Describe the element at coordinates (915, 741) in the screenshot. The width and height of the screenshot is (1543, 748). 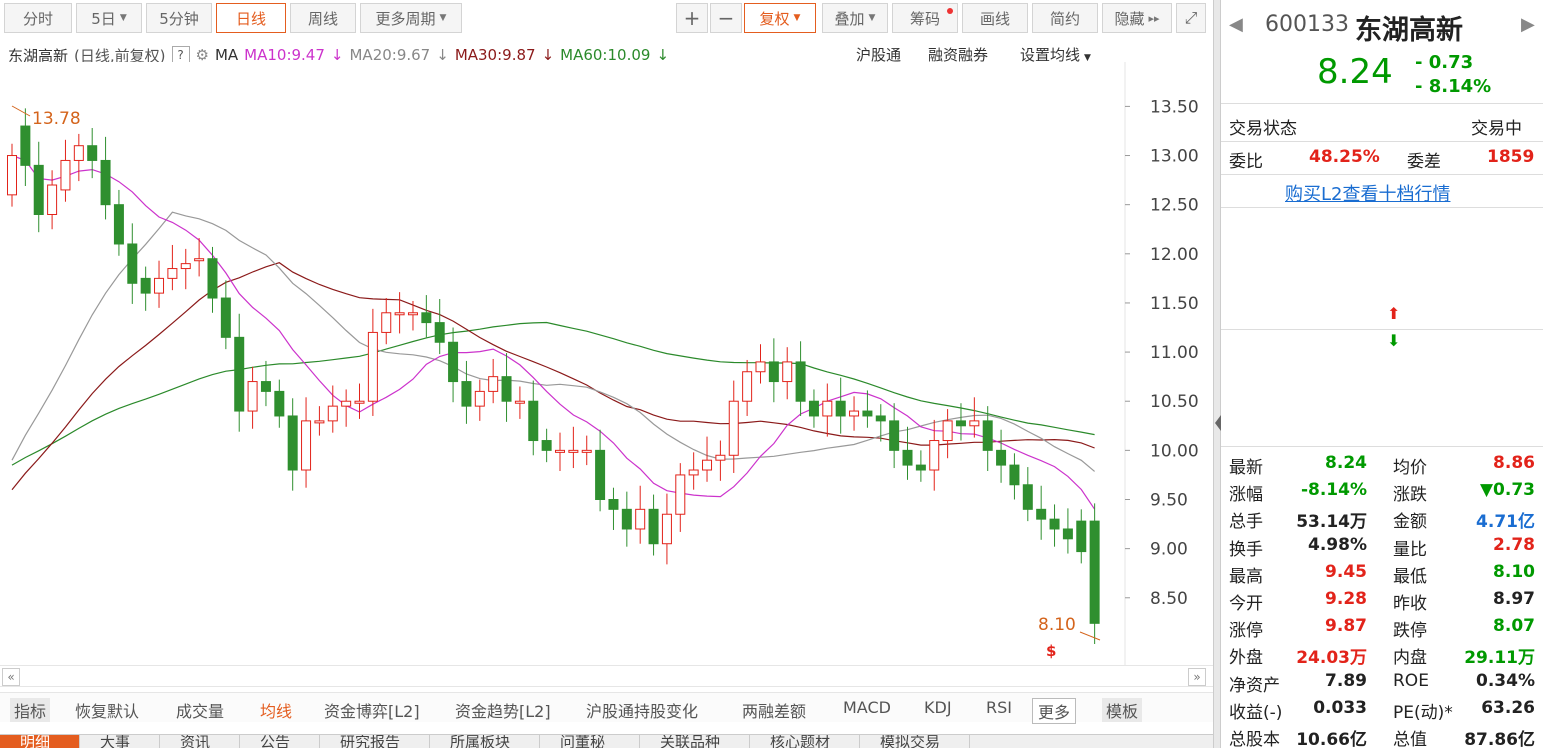
I see `tab-sim-trade: 模拟交易` at that location.